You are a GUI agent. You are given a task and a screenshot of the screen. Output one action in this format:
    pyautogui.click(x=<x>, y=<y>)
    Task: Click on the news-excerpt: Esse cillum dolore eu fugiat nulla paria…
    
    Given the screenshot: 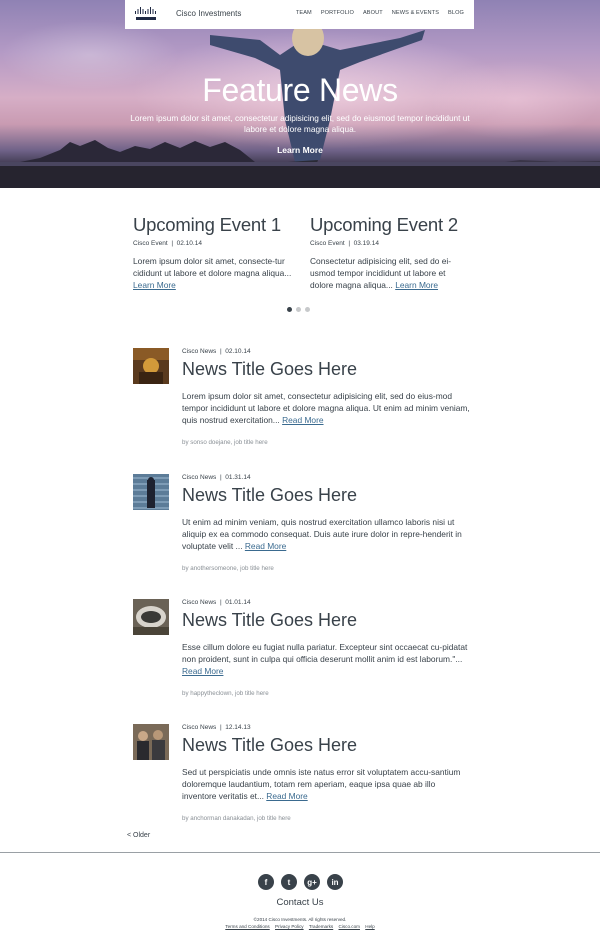 What is the action you would take?
    pyautogui.click(x=327, y=659)
    